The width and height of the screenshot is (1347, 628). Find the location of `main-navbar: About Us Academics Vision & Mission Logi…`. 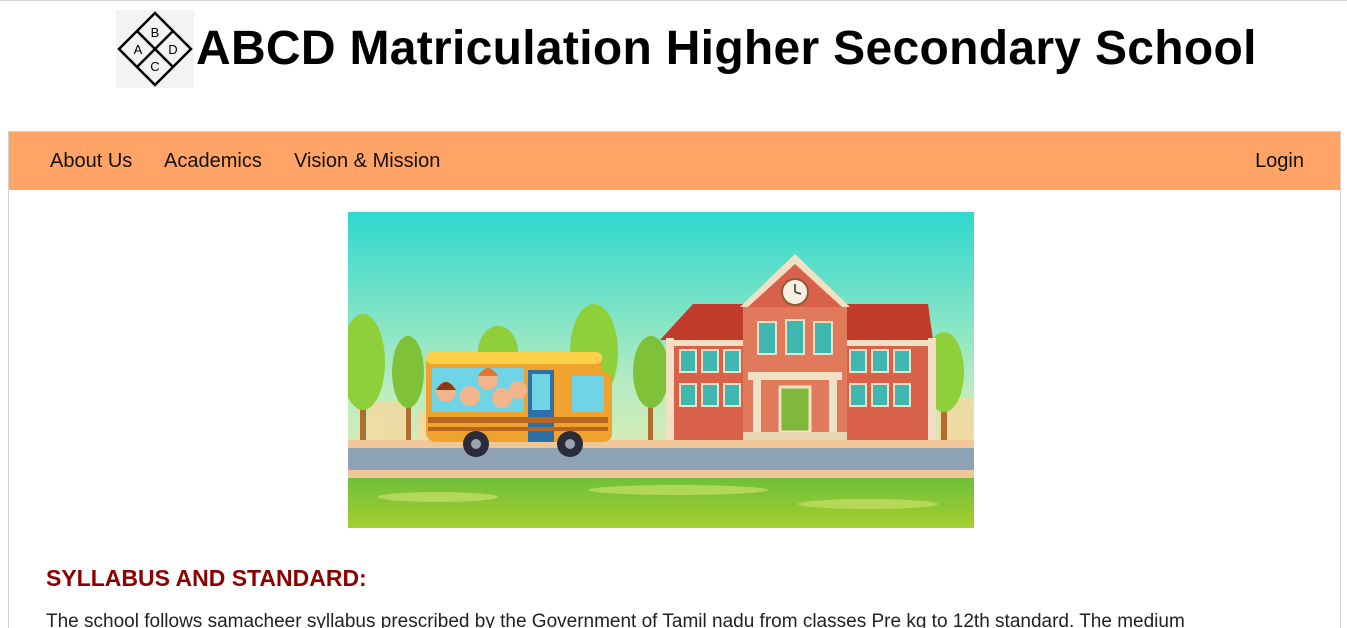

main-navbar: About Us Academics Vision & Mission Logi… is located at coordinates (674, 161).